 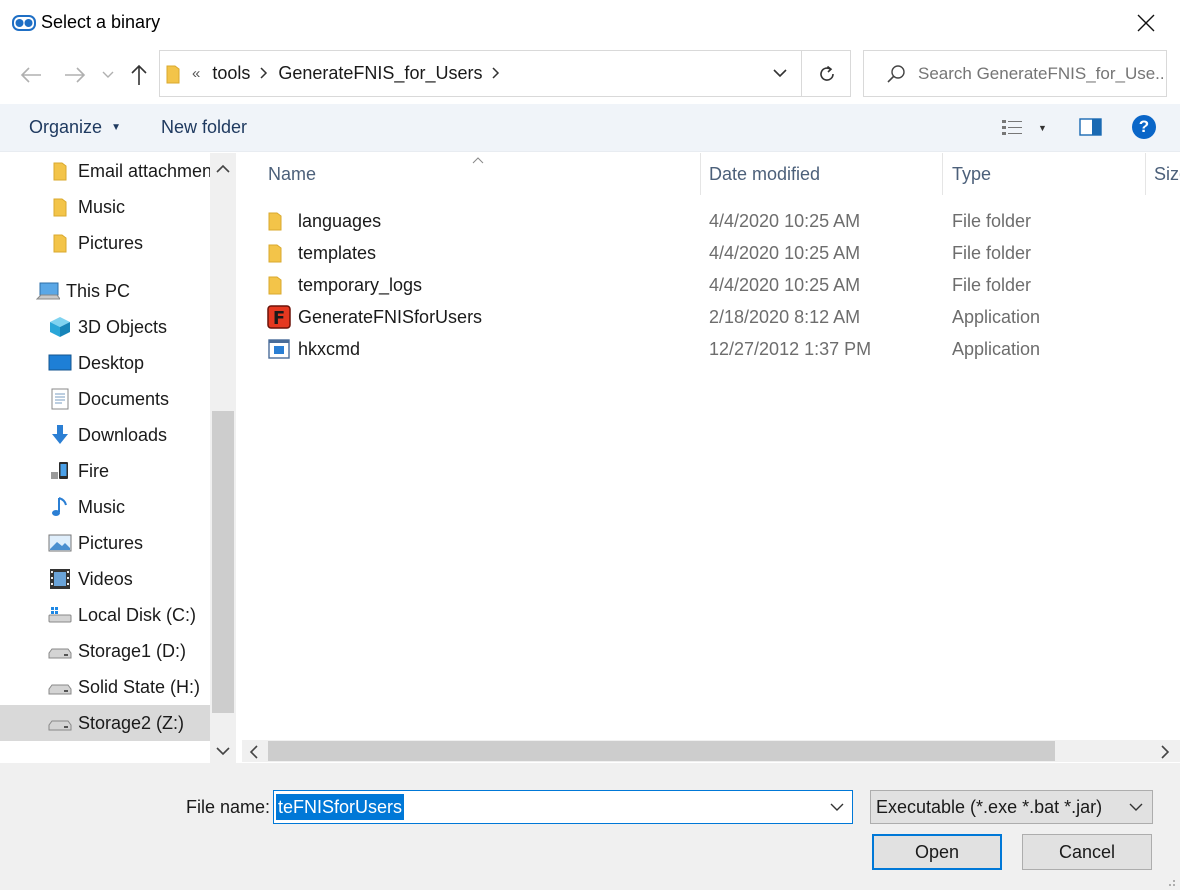 I want to click on column-header-name: Name, so click(x=471, y=174).